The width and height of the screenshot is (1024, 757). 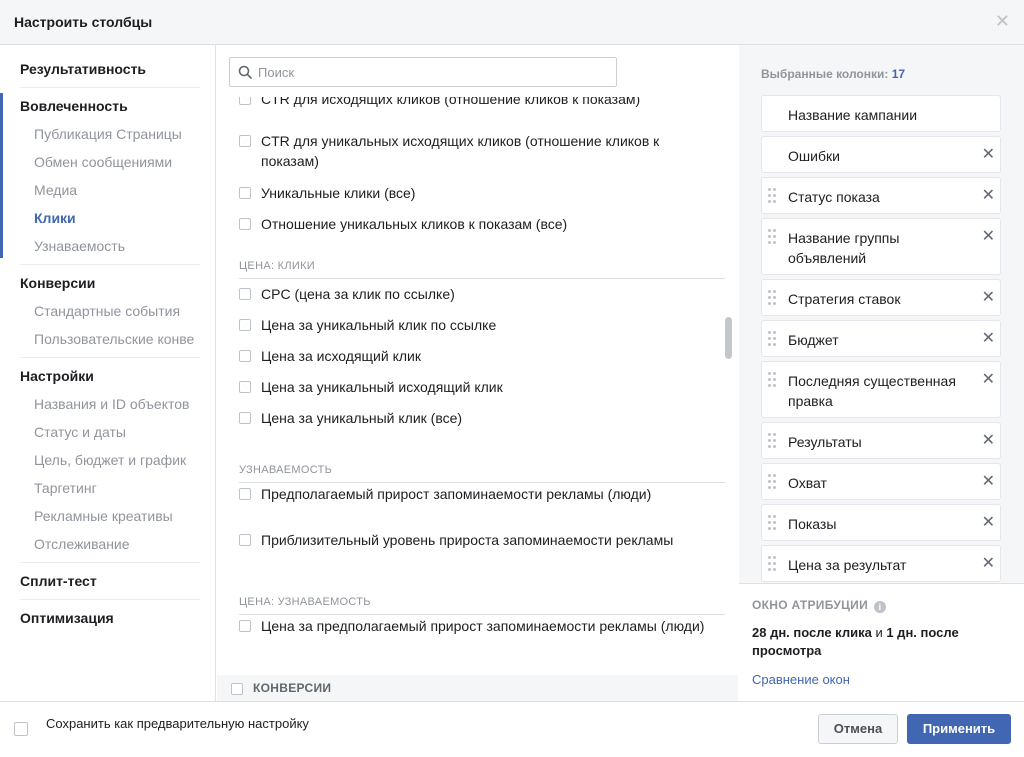 What do you see at coordinates (107, 404) in the screenshot?
I see `nav-item: Названия и ID объектов` at bounding box center [107, 404].